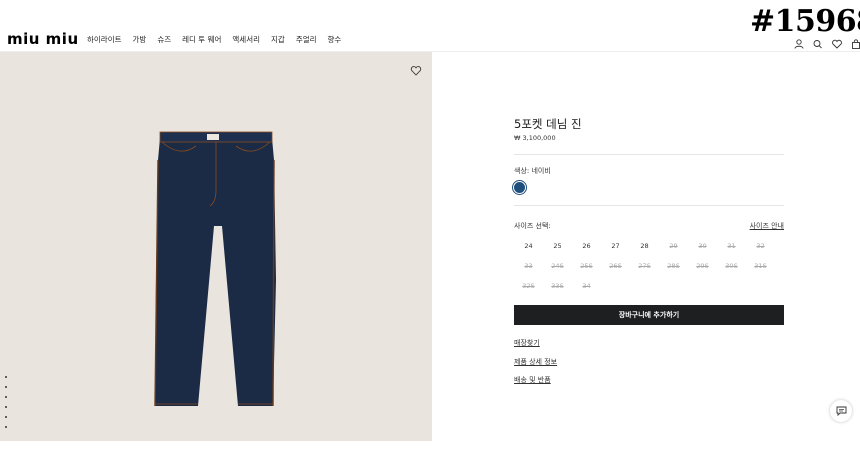 This screenshot has height=475, width=860. I want to click on size-option: 33, so click(528, 270).